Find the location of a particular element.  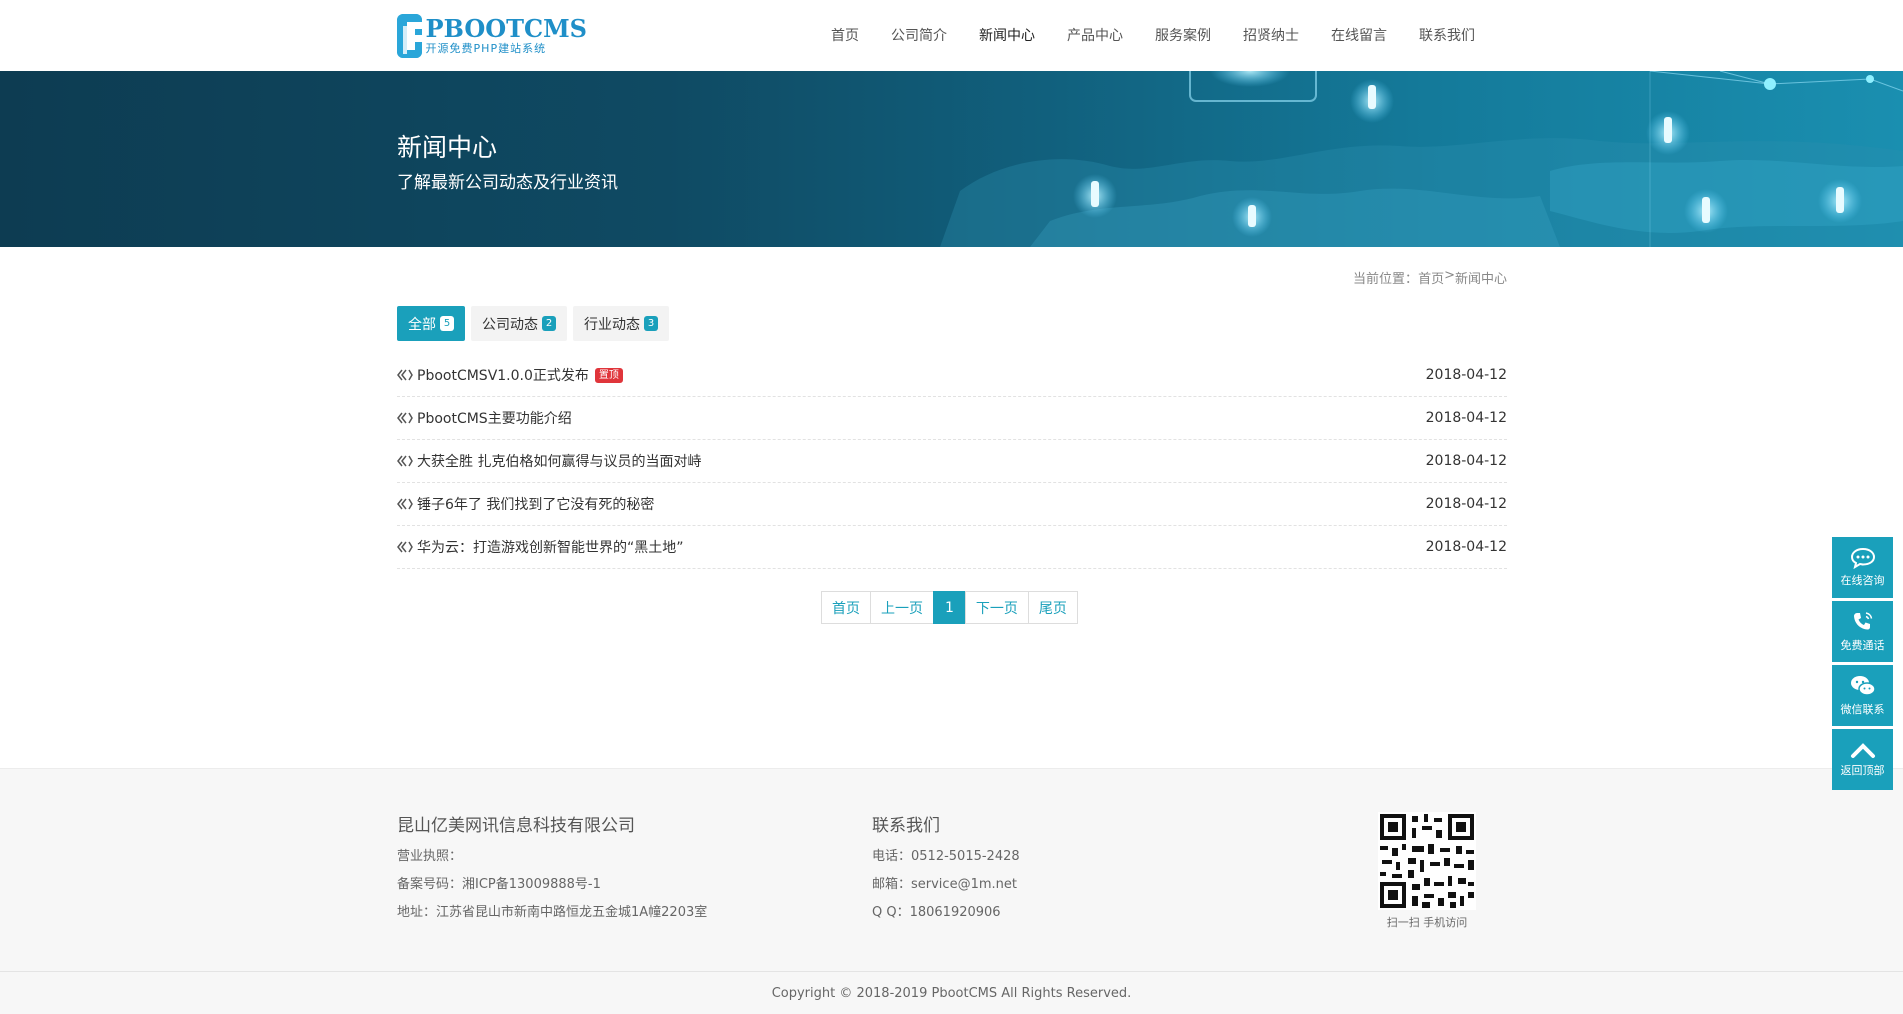

breadcrumb-current-link: 新闻中心 is located at coordinates (1481, 277).